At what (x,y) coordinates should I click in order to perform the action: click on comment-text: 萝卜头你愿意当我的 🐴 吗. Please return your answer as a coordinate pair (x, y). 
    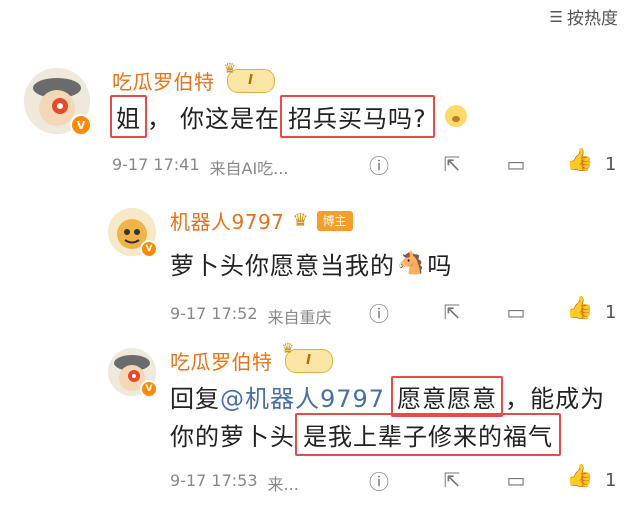
    Looking at the image, I should click on (311, 265).